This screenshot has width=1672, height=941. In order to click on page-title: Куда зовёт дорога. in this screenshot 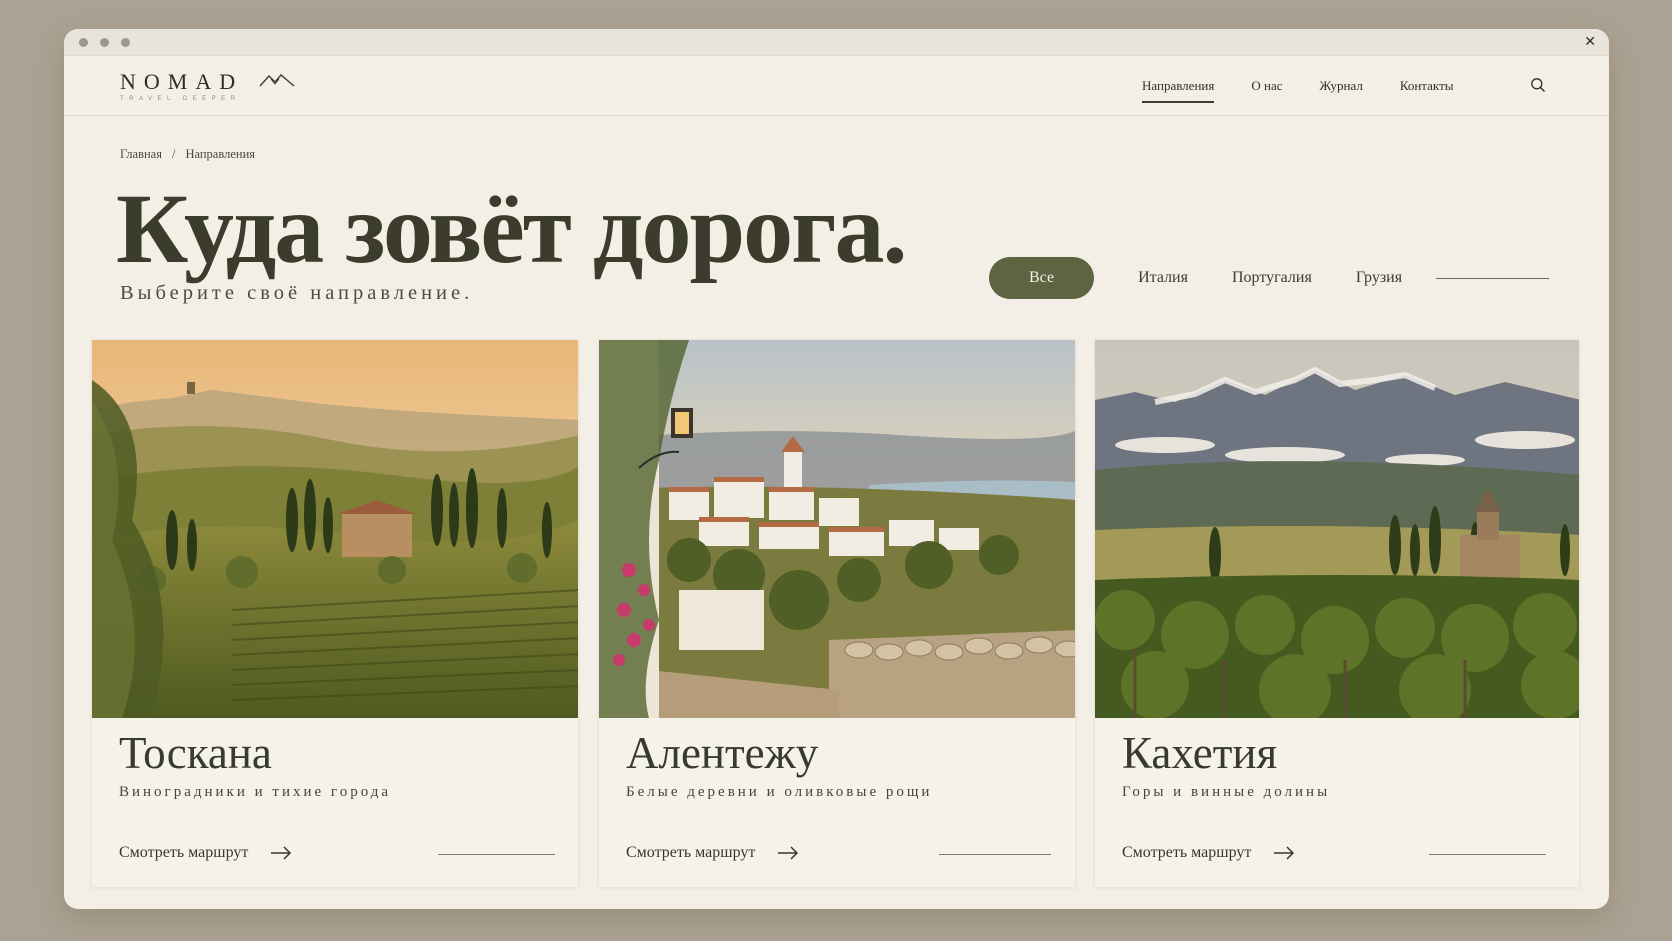, I will do `click(512, 228)`.